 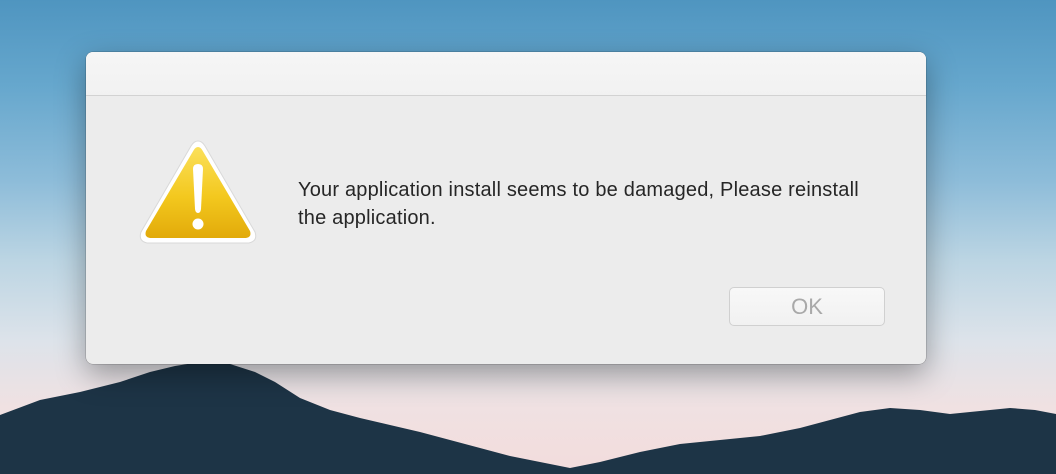 I want to click on warning-triangle-icon, so click(x=198, y=192).